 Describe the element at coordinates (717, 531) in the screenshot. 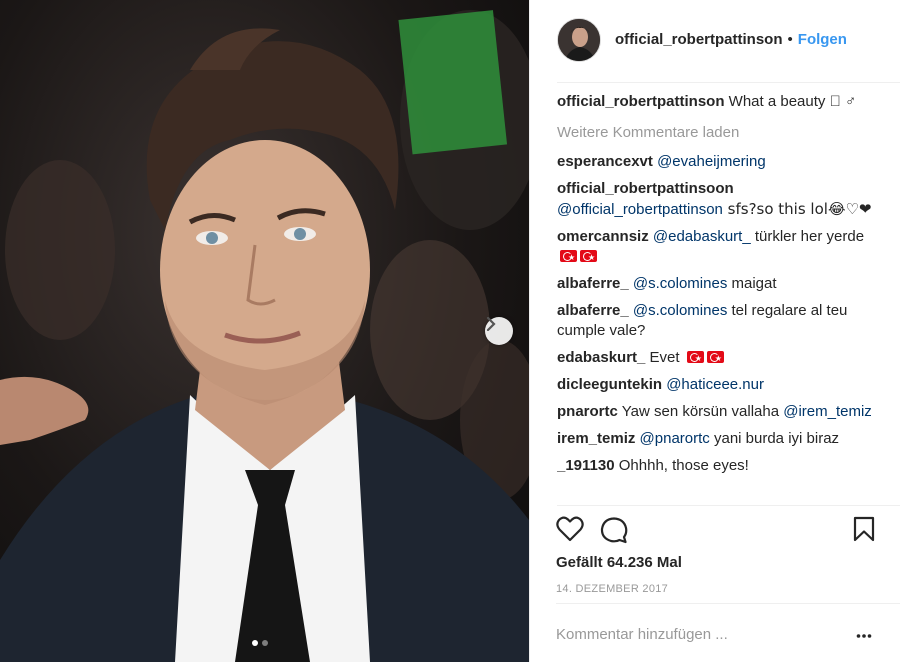

I see `post-actions` at that location.